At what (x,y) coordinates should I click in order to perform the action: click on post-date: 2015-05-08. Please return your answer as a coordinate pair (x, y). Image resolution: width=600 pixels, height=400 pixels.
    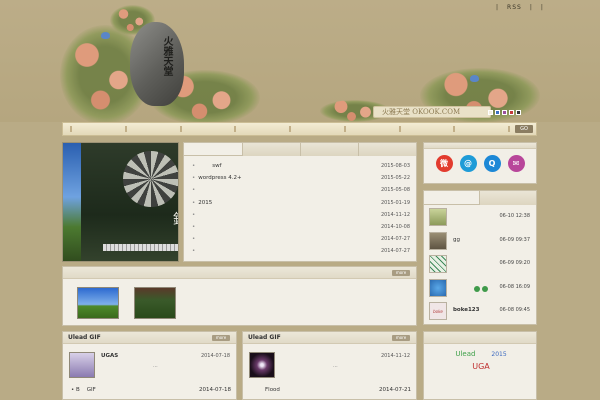
    Looking at the image, I should click on (395, 190).